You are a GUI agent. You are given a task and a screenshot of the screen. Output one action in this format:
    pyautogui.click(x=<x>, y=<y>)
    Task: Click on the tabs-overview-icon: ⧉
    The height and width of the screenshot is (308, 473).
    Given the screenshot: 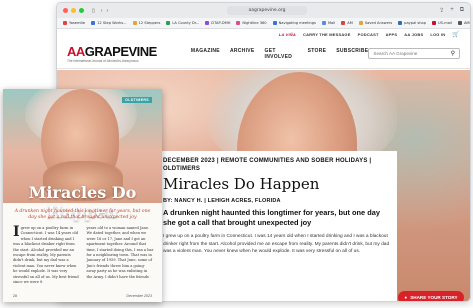 What is the action you would take?
    pyautogui.click(x=462, y=10)
    